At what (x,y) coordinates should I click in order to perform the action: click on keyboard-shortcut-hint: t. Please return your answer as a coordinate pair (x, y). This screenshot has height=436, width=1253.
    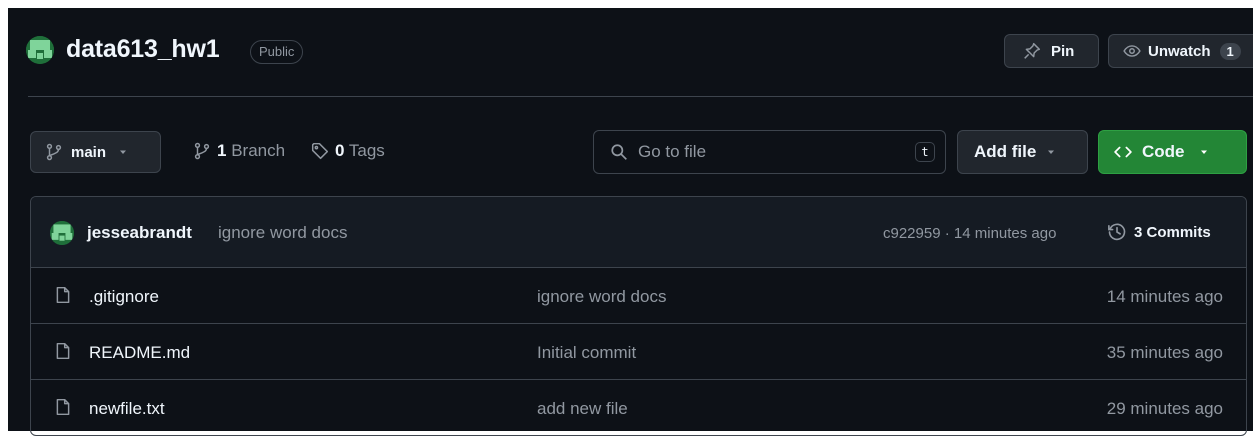
    Looking at the image, I should click on (925, 152).